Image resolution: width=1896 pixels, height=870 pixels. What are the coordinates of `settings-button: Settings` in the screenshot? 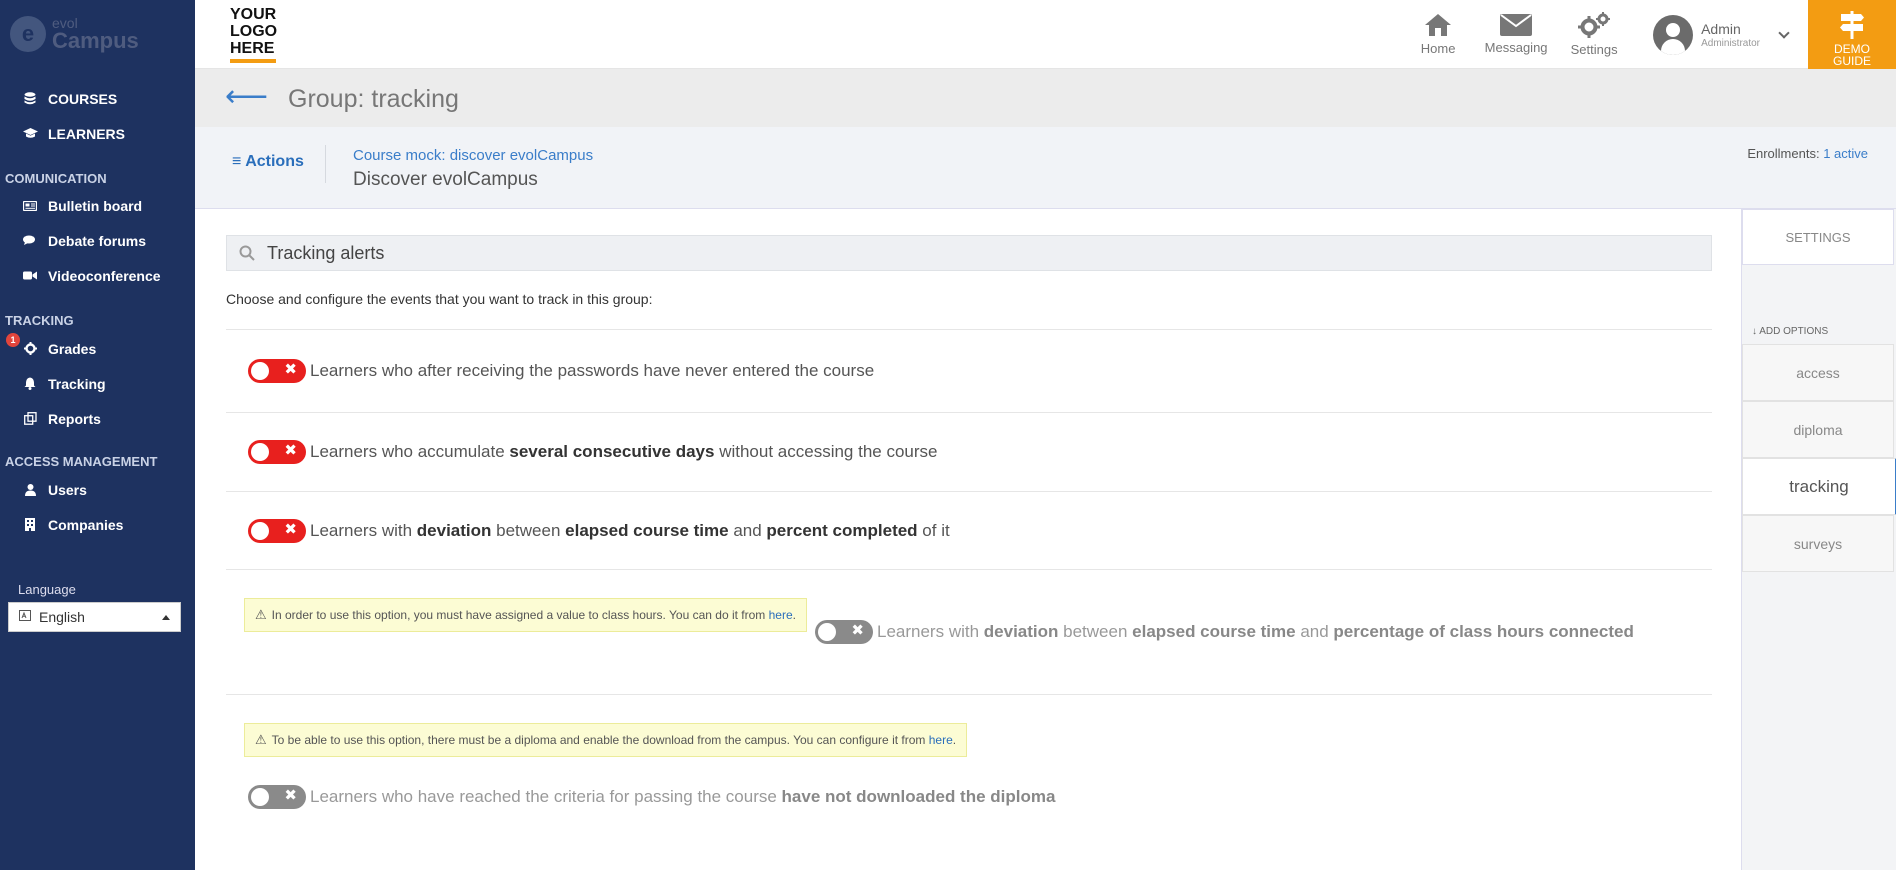 It's located at (1594, 34).